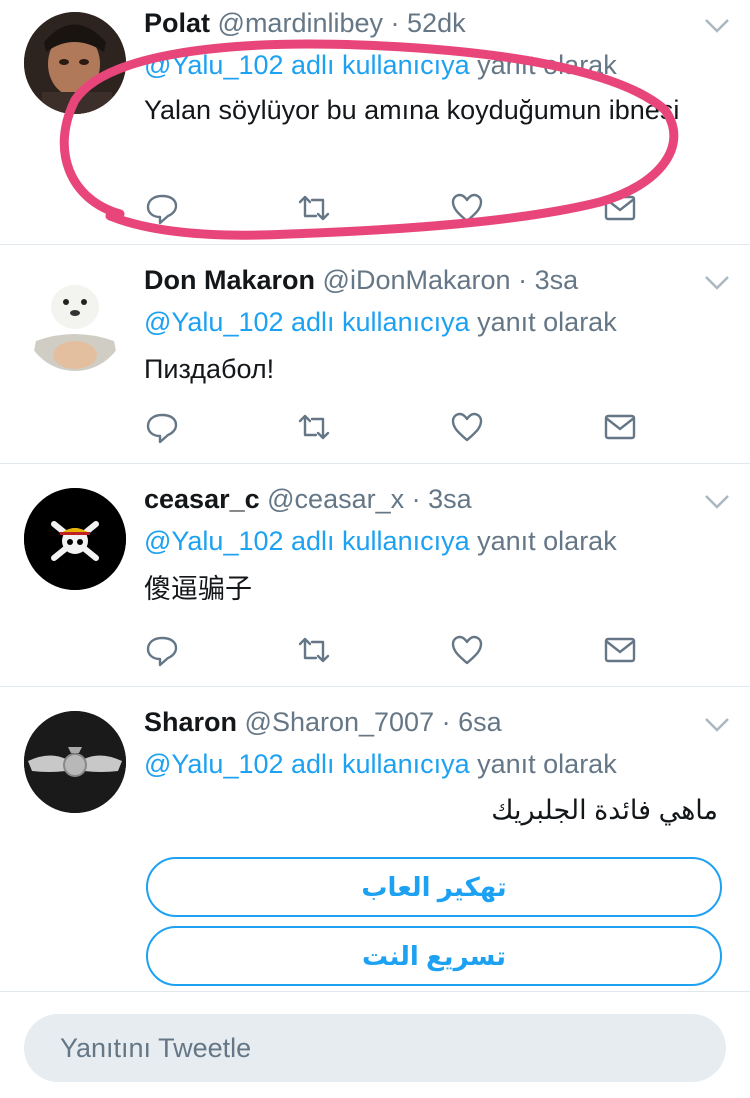 This screenshot has width=750, height=1098. What do you see at coordinates (480, 722) in the screenshot?
I see `timestamp: 6sa` at bounding box center [480, 722].